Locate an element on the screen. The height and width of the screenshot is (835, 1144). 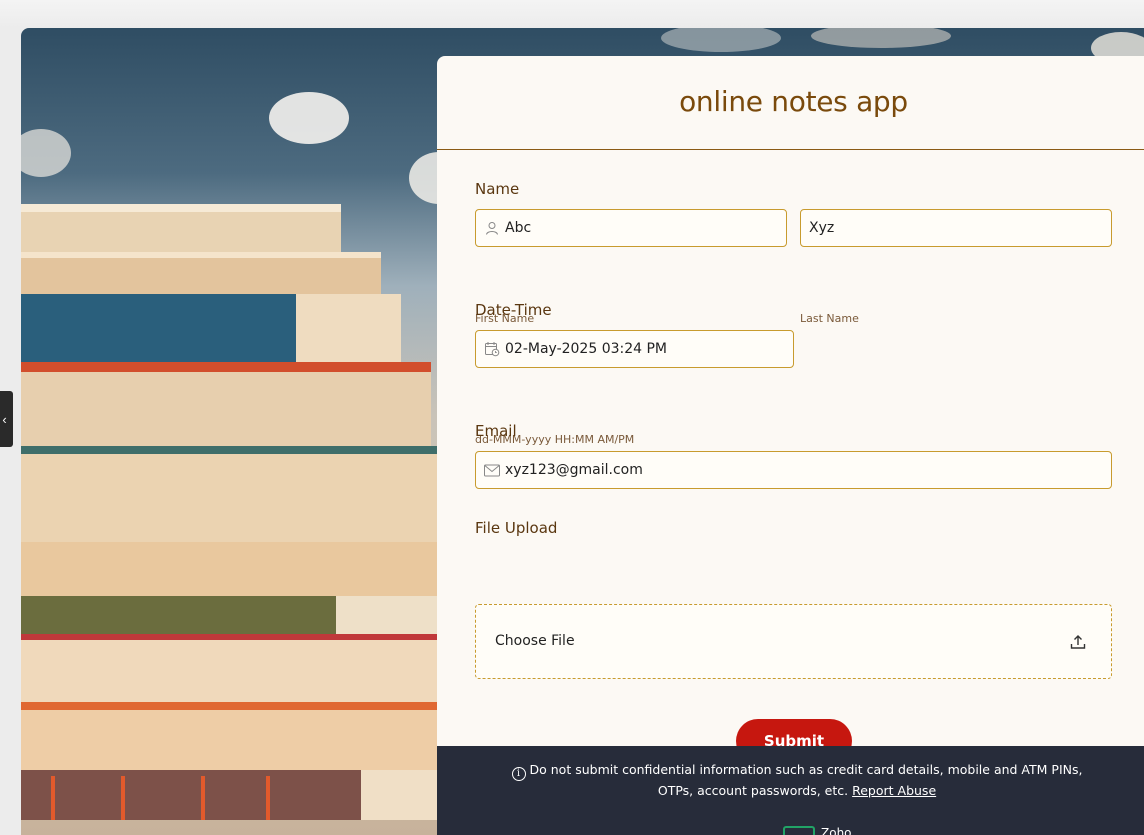
email-value: xyz123@gmail.com is located at coordinates (574, 470).